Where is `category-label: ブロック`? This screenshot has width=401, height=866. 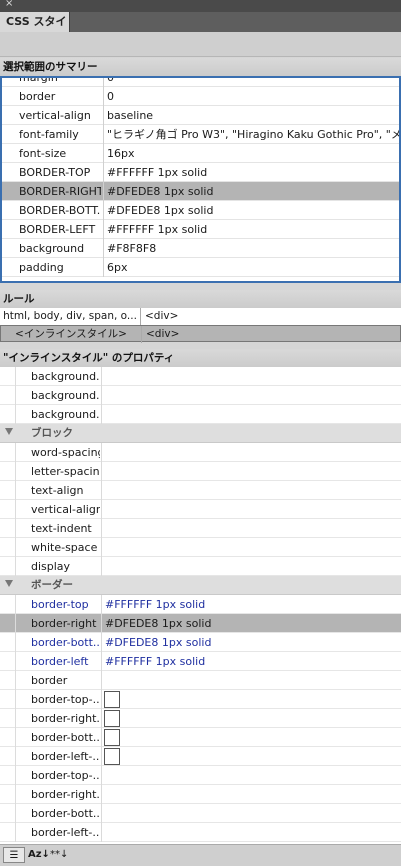 category-label: ブロック is located at coordinates (52, 433).